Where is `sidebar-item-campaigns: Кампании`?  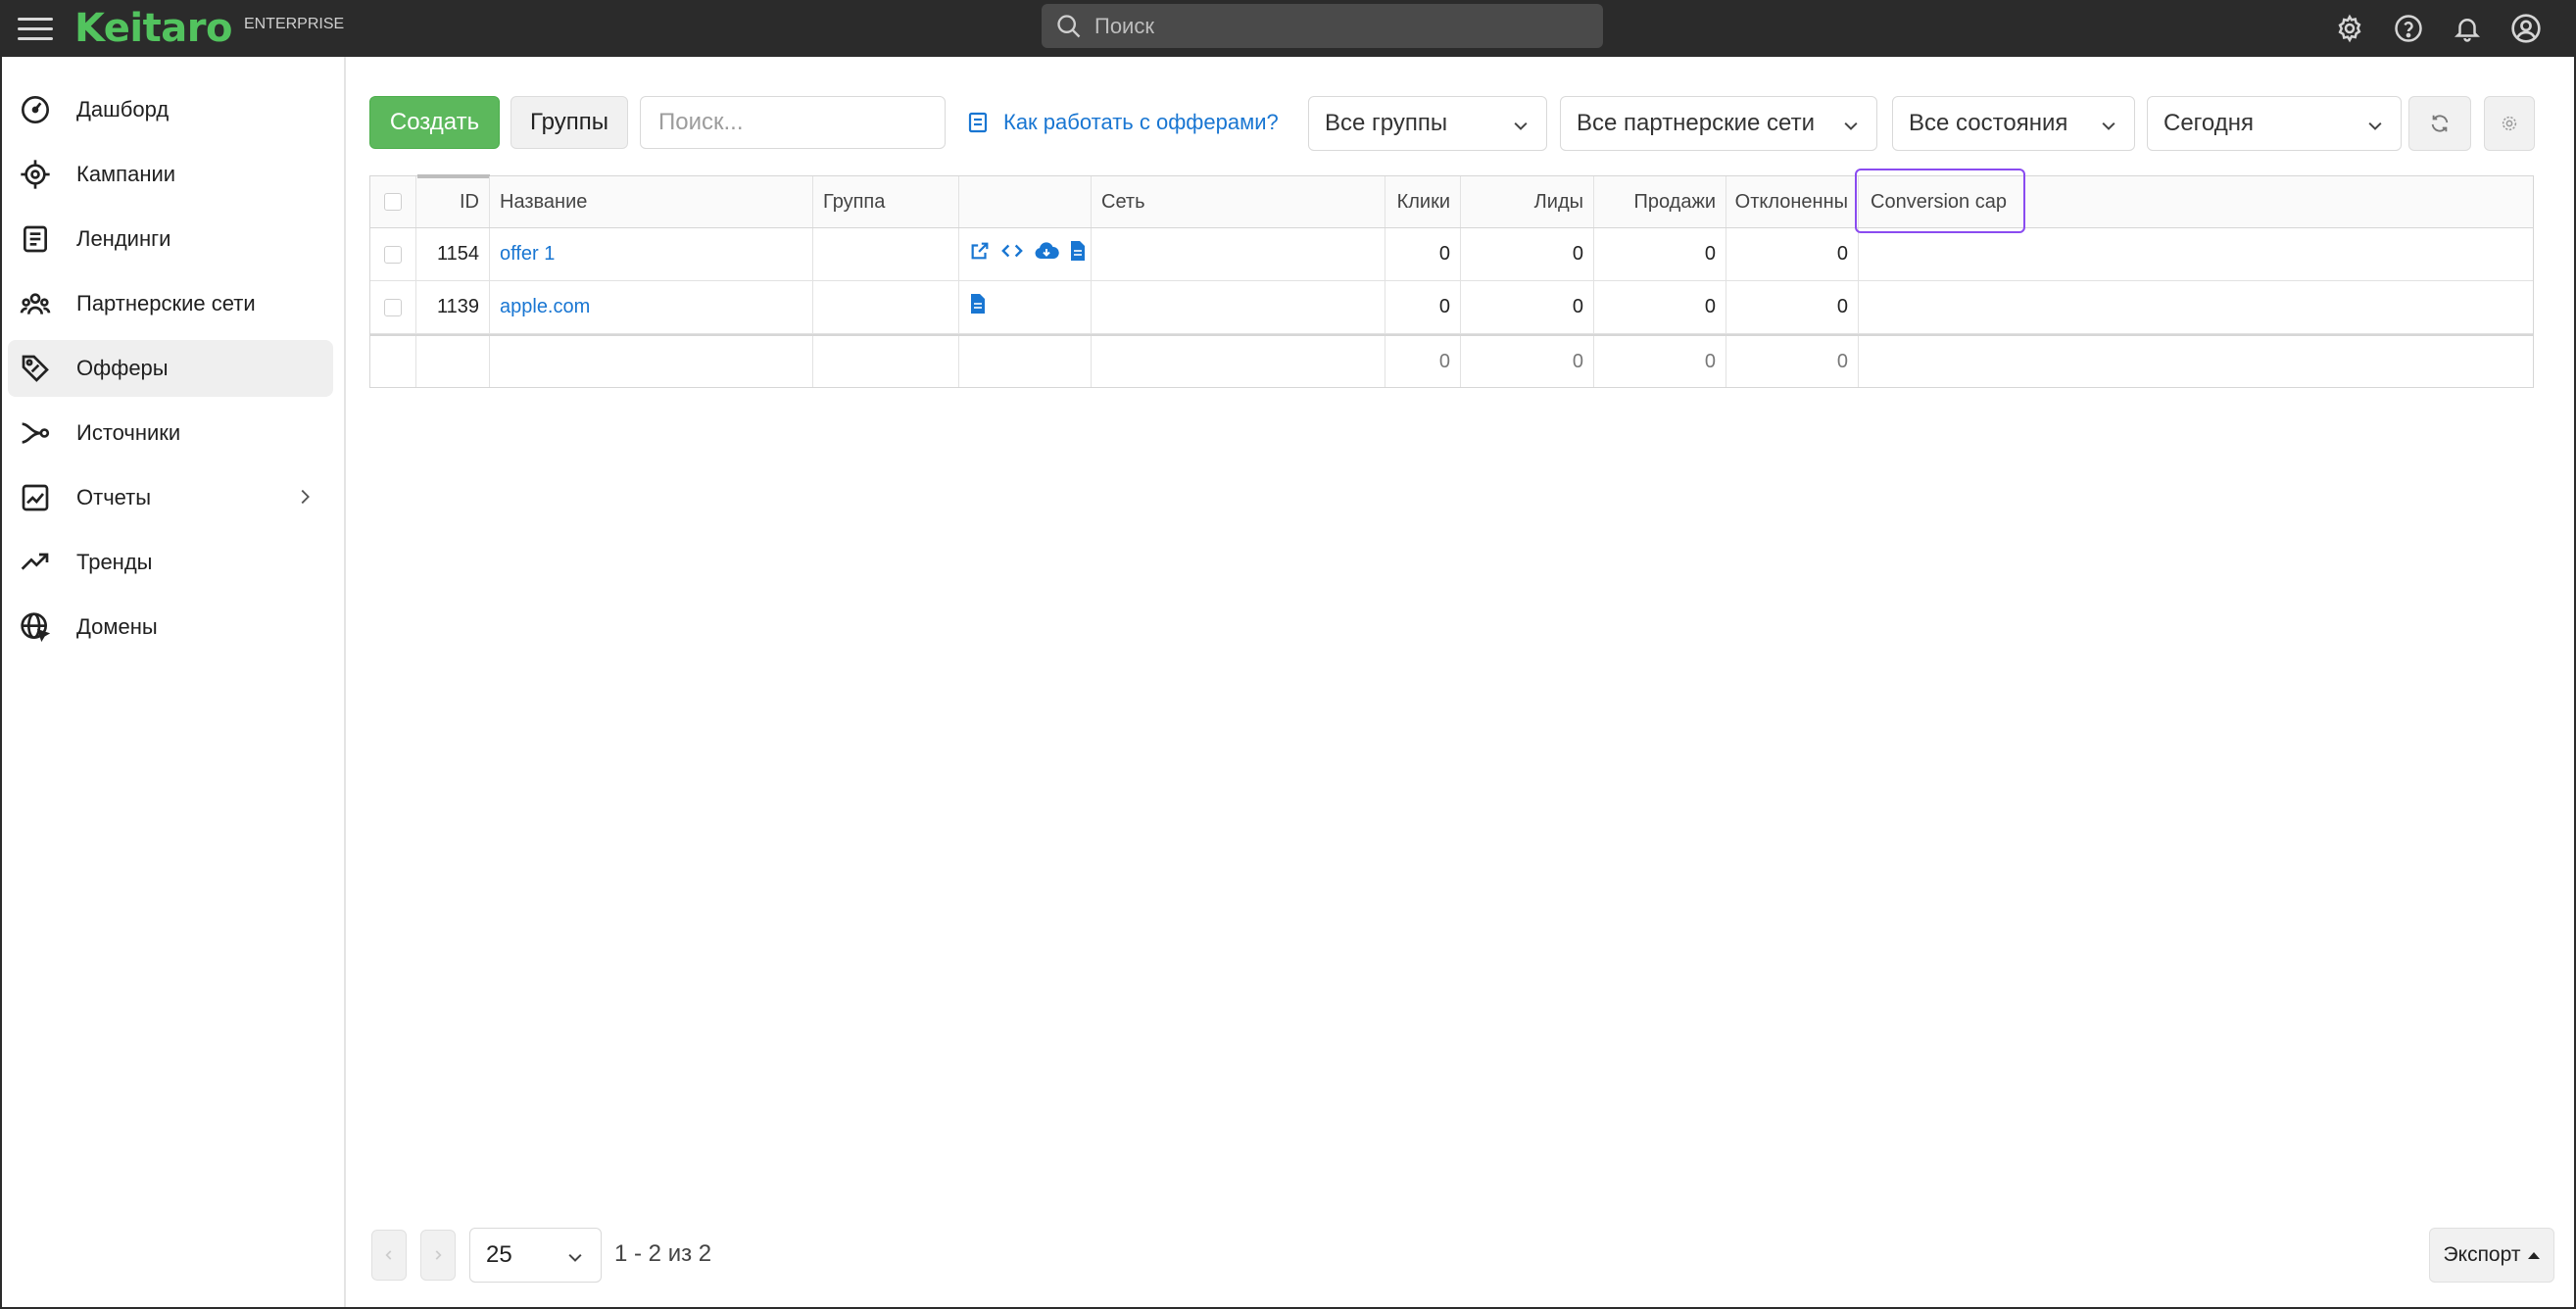 sidebar-item-campaigns: Кампании is located at coordinates (170, 174).